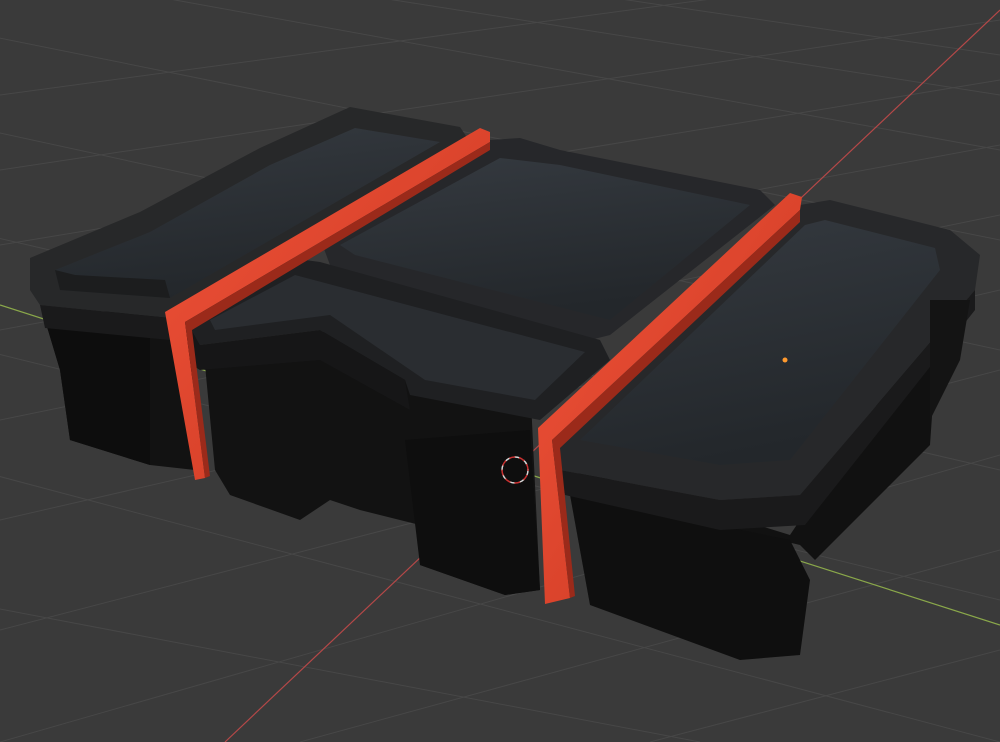 The image size is (1000, 742). Describe the element at coordinates (785, 360) in the screenshot. I see `origin-point-icon` at that location.